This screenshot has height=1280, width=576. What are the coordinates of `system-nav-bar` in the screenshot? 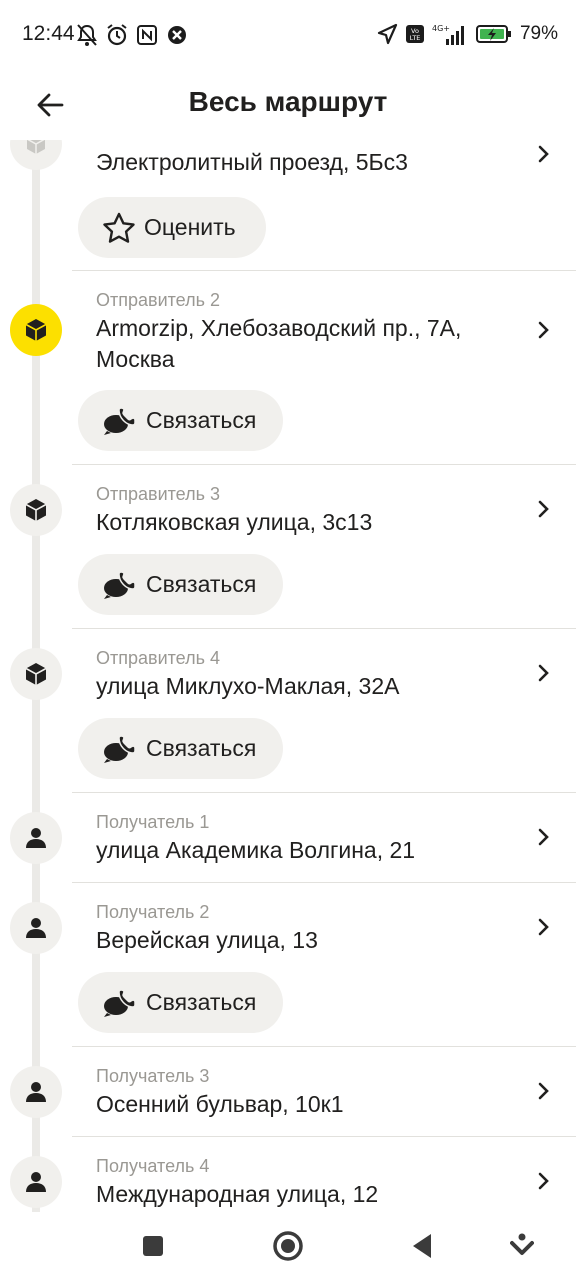 It's located at (288, 1246).